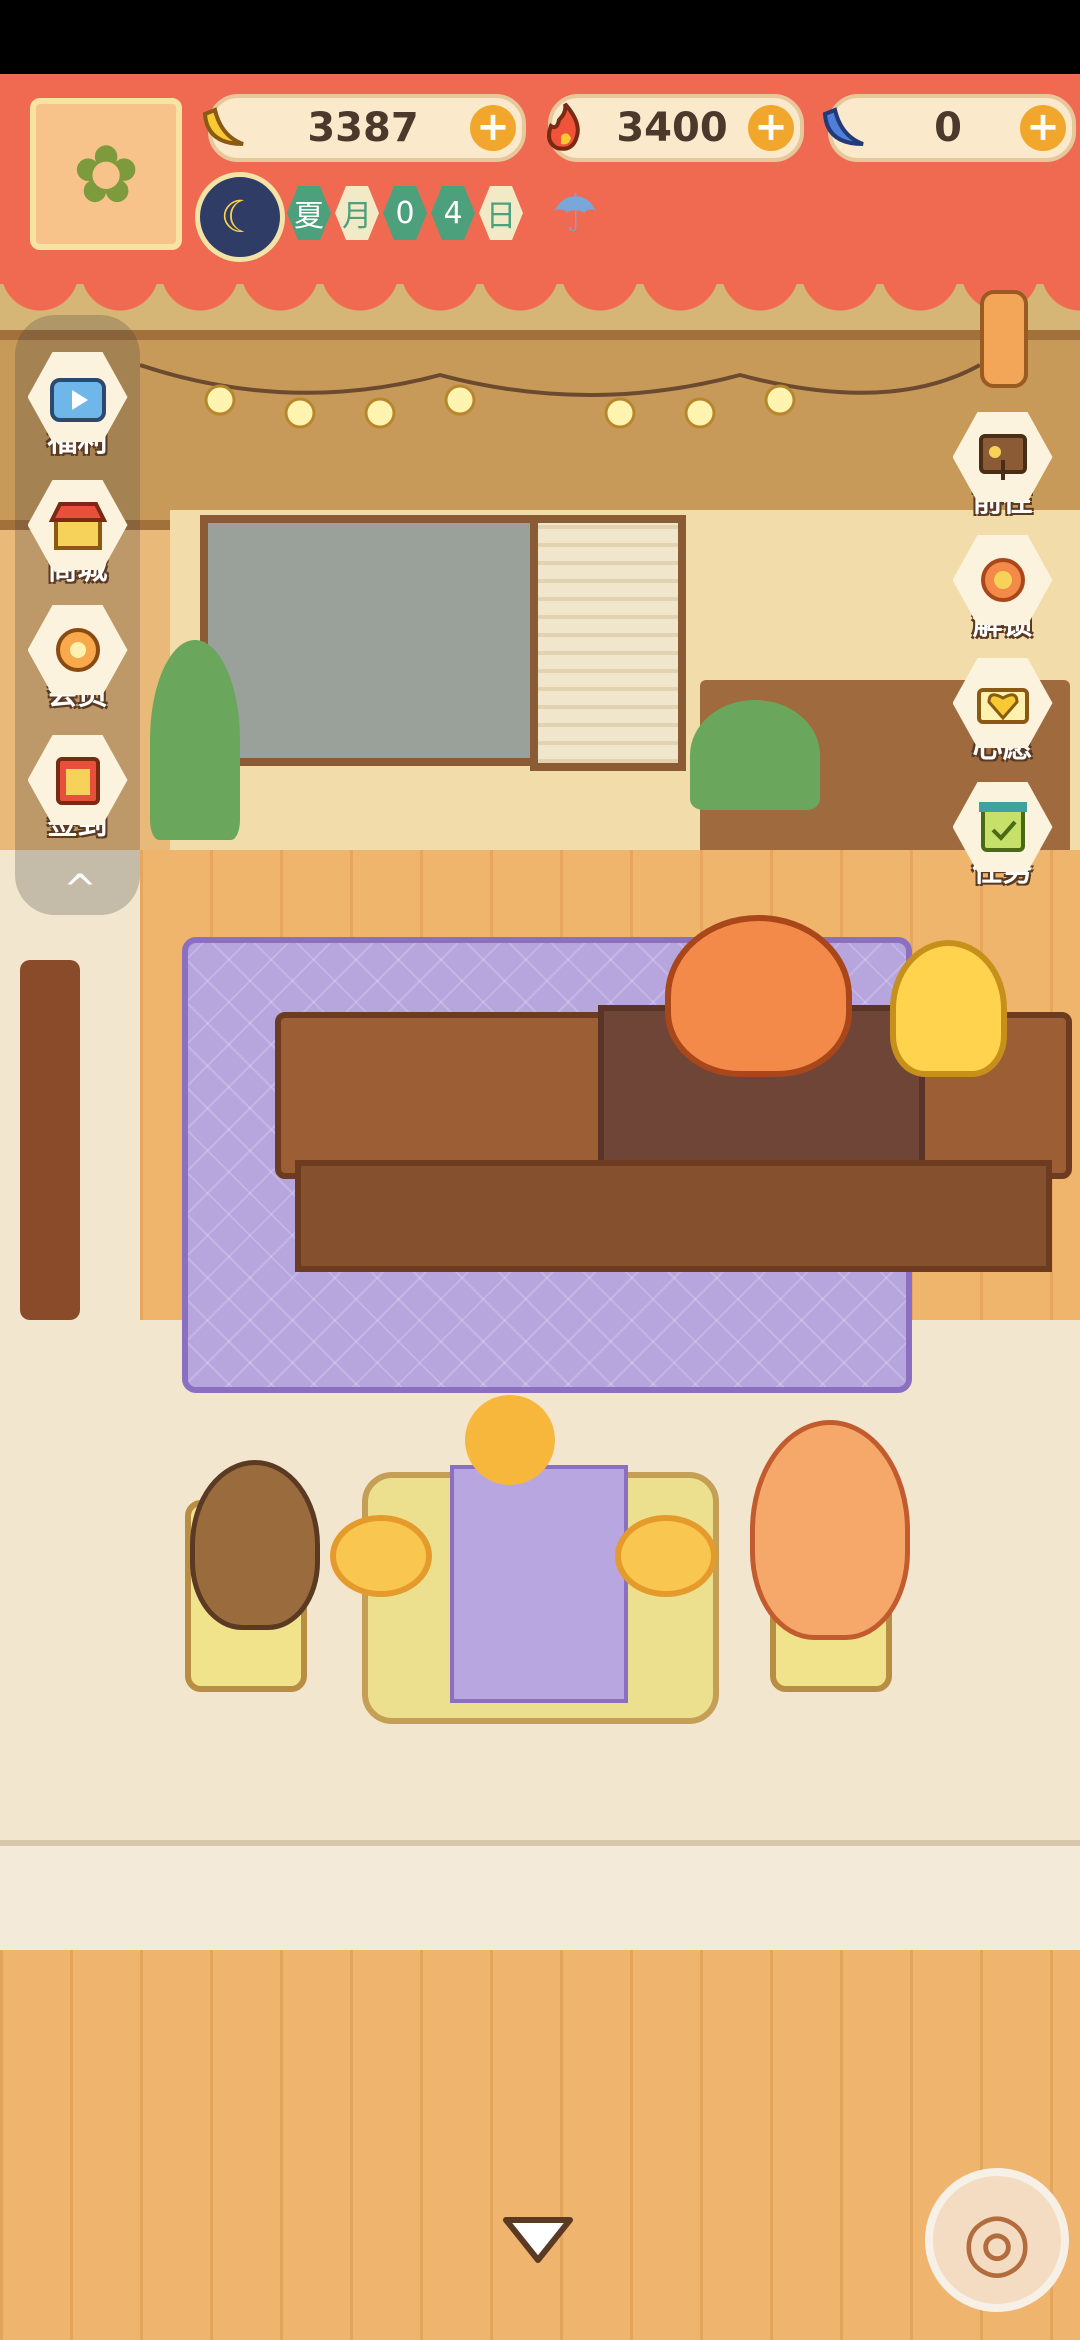  I want to click on menu-wish: 心愿, so click(1002, 718).